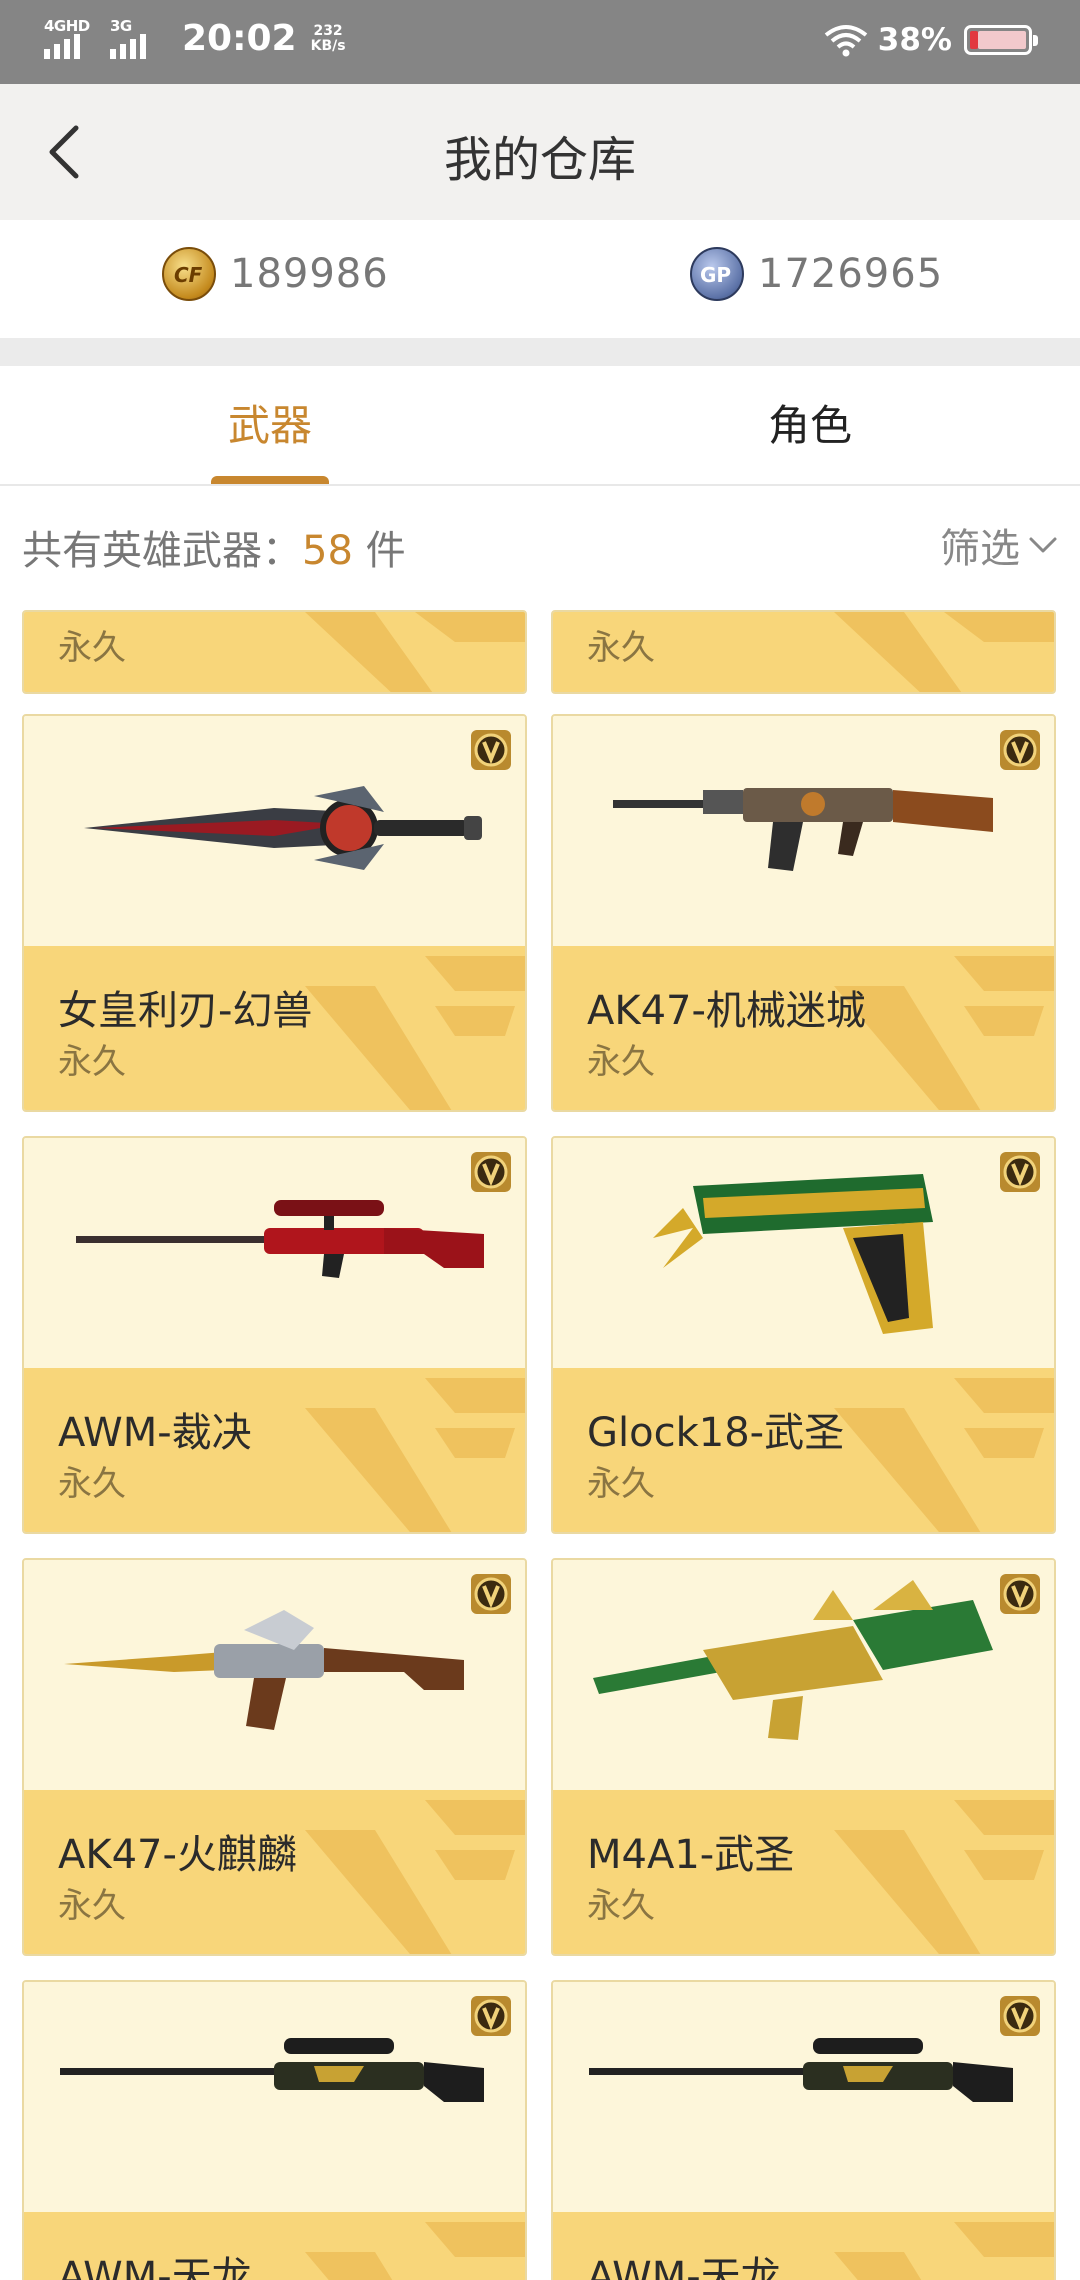 Image resolution: width=1080 pixels, height=2280 pixels. What do you see at coordinates (121, 25) in the screenshot?
I see `network-type-label-2: 3G` at bounding box center [121, 25].